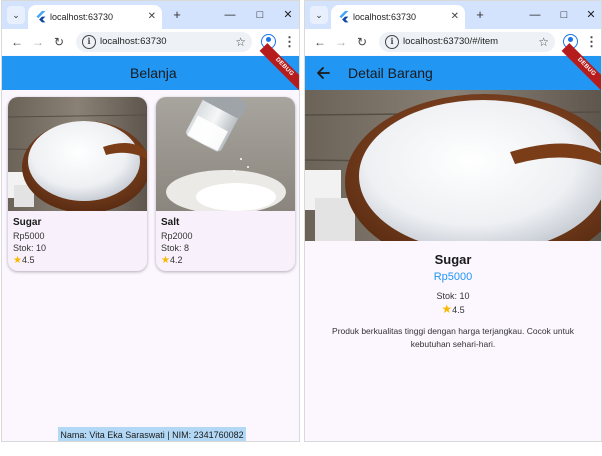  What do you see at coordinates (453, 296) in the screenshot?
I see `detail-stock: Stok: 10` at bounding box center [453, 296].